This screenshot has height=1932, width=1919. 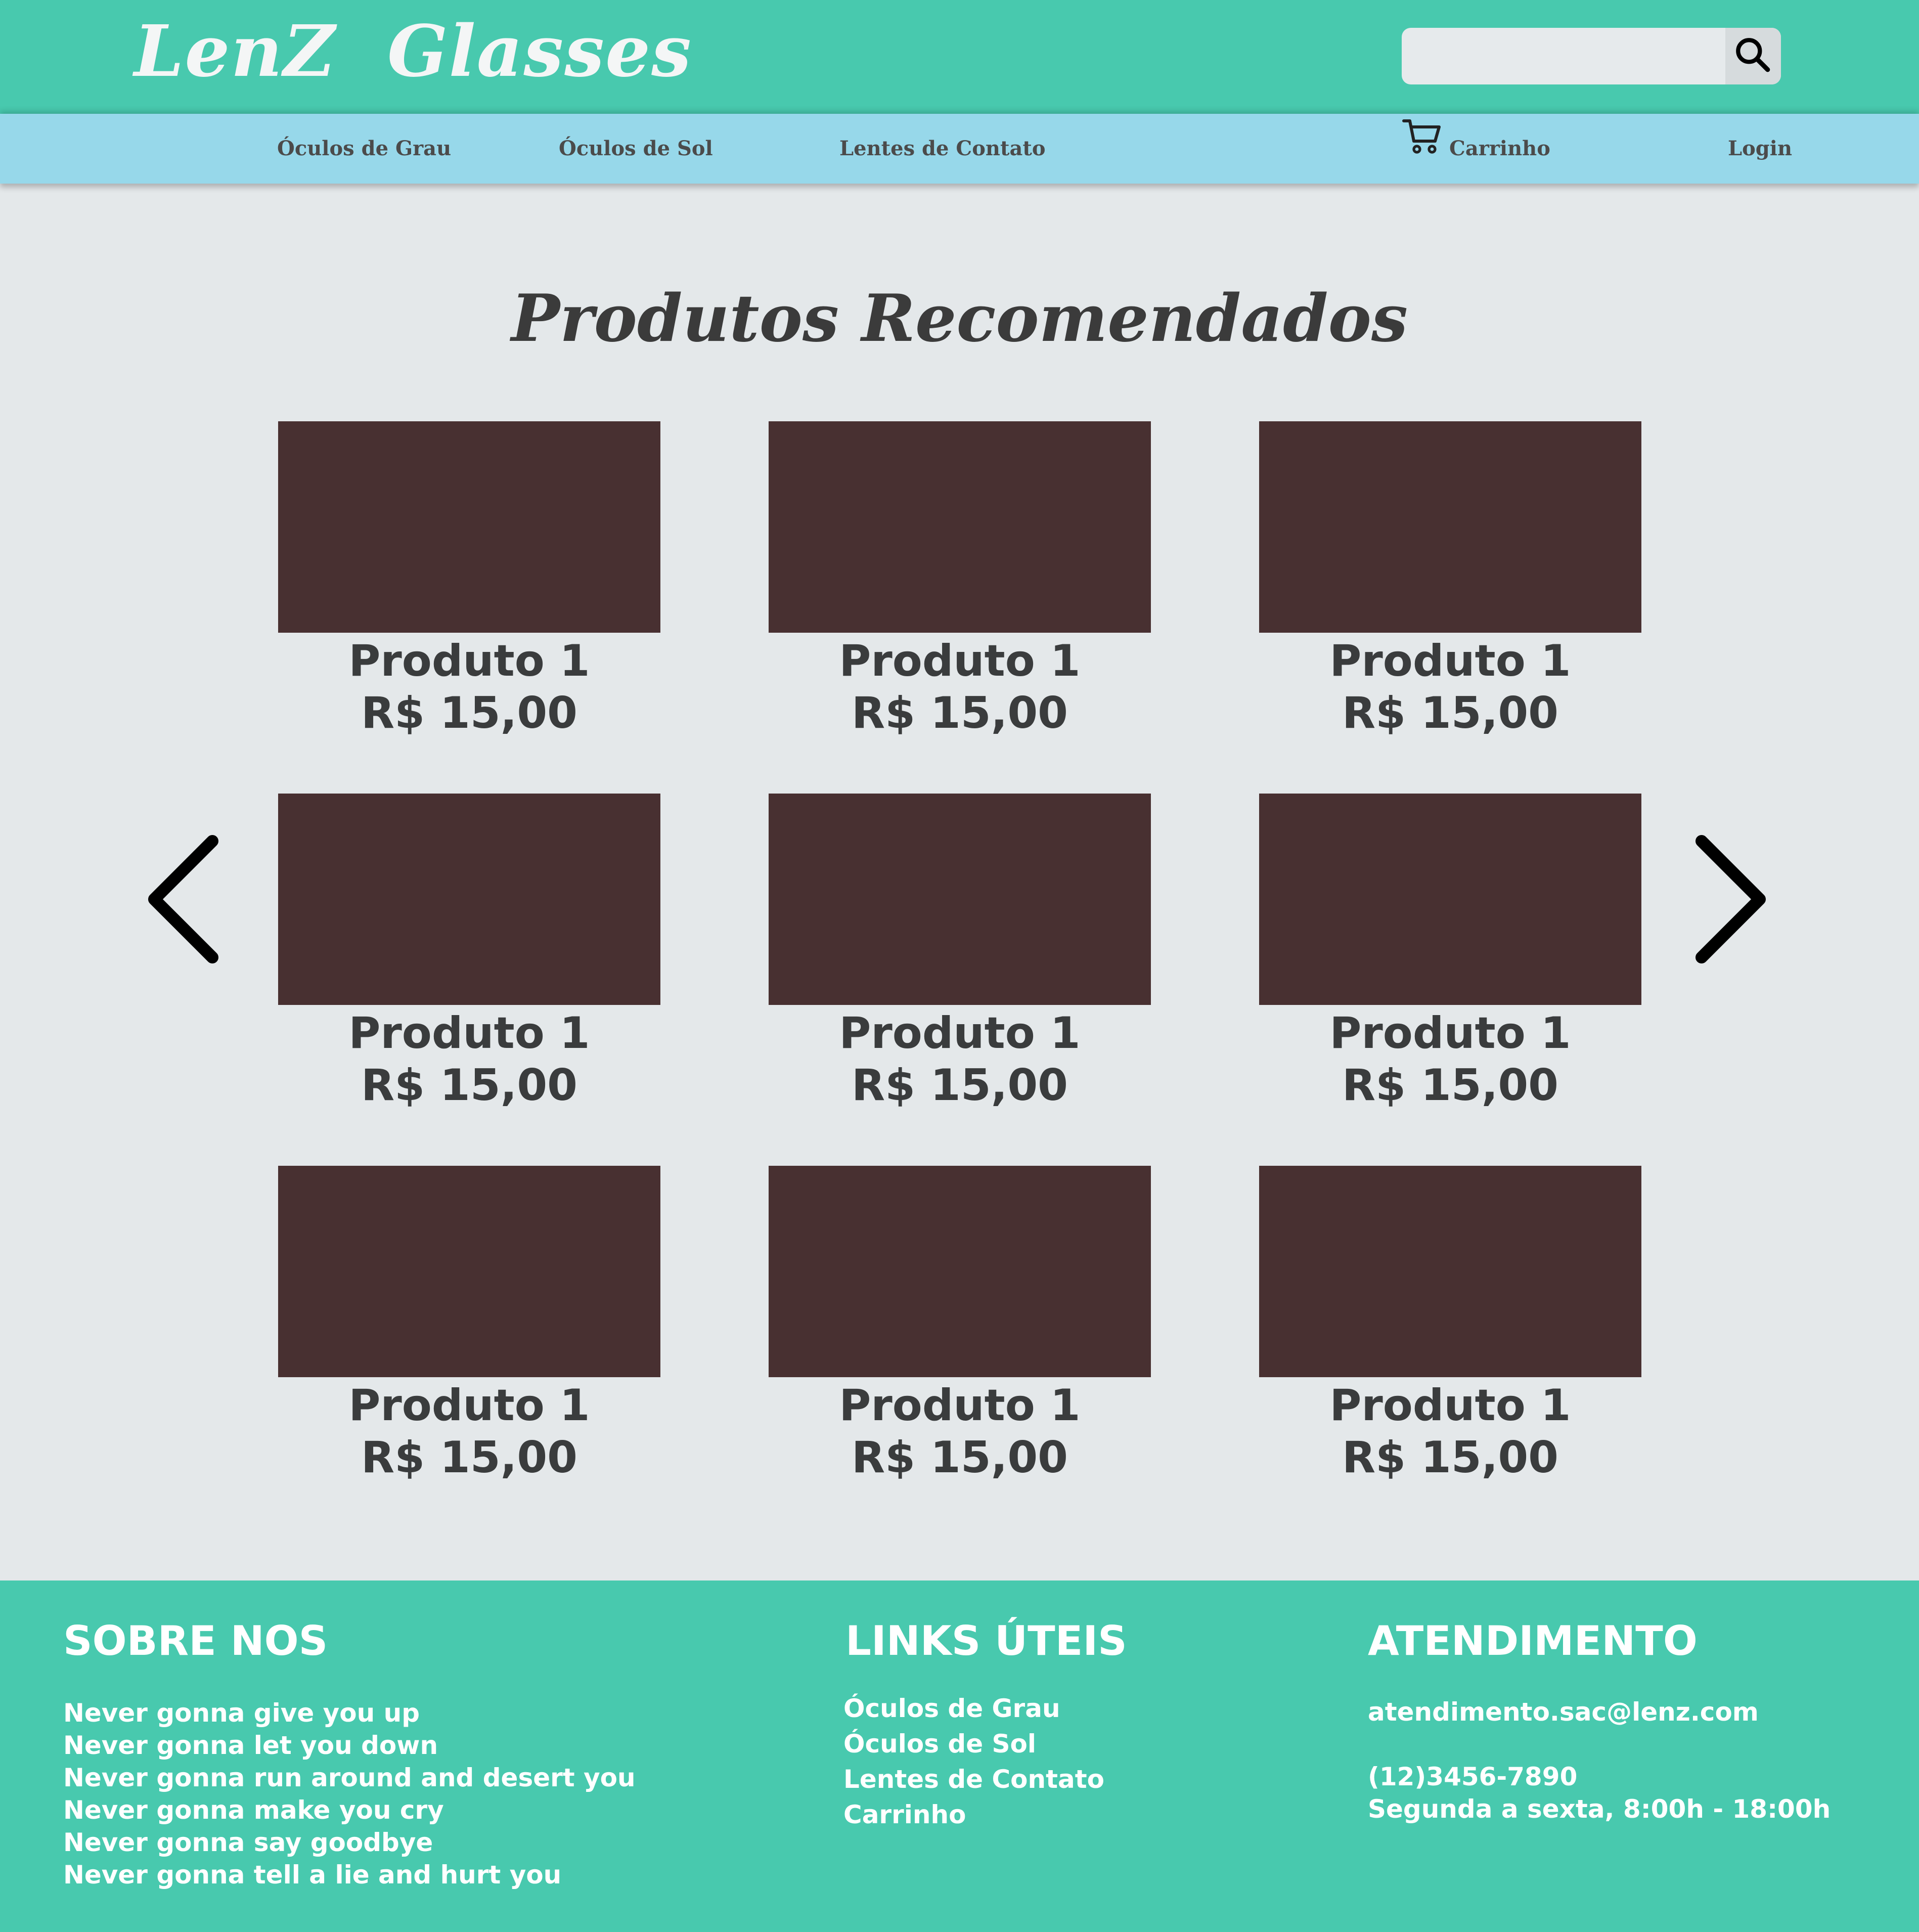 I want to click on footer-sobre-line: Never gonna say goodbye, so click(x=248, y=1842).